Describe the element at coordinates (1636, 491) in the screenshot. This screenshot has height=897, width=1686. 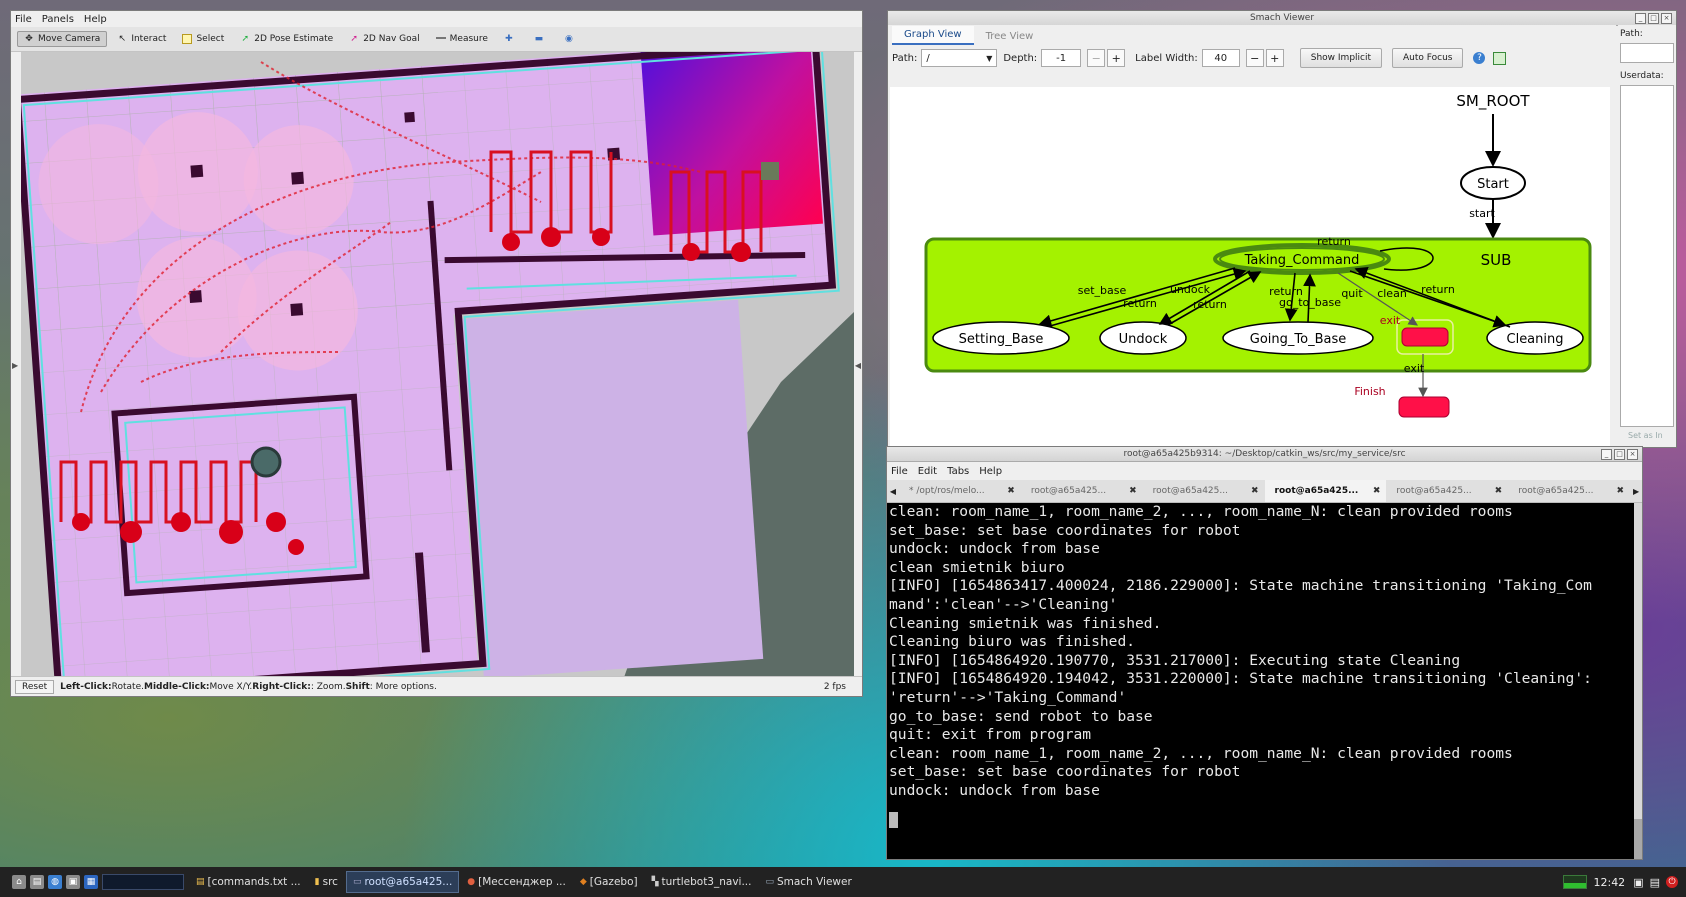
I see `tab-scroll-right-icon: ▶` at that location.